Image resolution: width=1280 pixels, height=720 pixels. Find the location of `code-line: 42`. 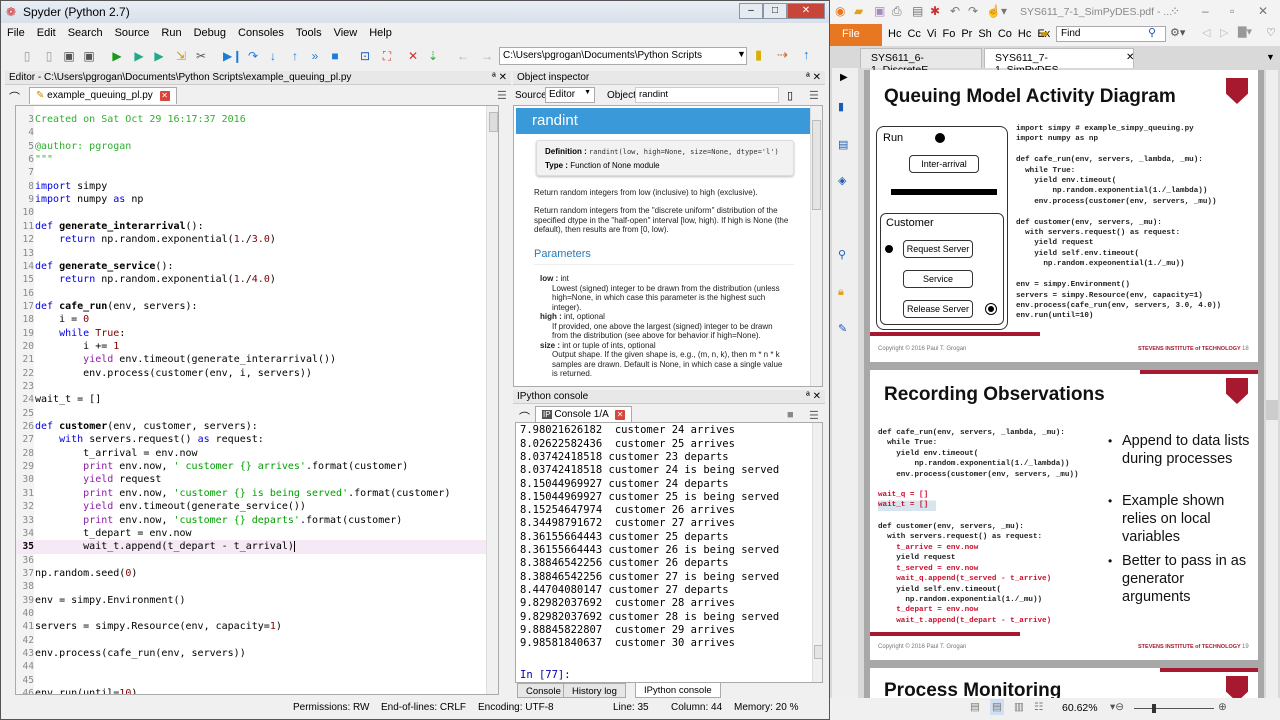

code-line: 42 is located at coordinates (251, 640).